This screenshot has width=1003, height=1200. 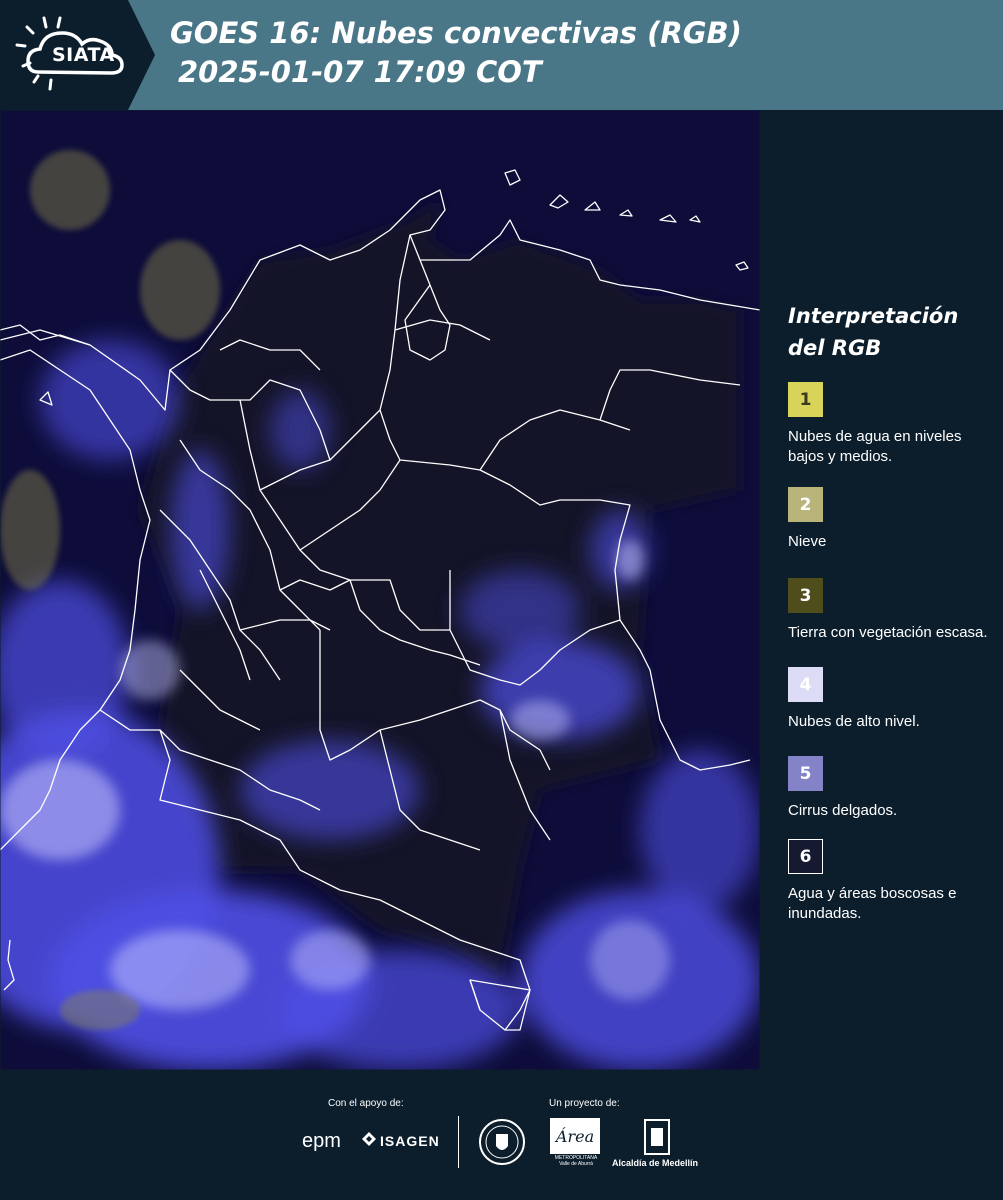 I want to click on legend-item-6: 6 Agua y áreas boscosas e inundadas., so click(x=893, y=881).